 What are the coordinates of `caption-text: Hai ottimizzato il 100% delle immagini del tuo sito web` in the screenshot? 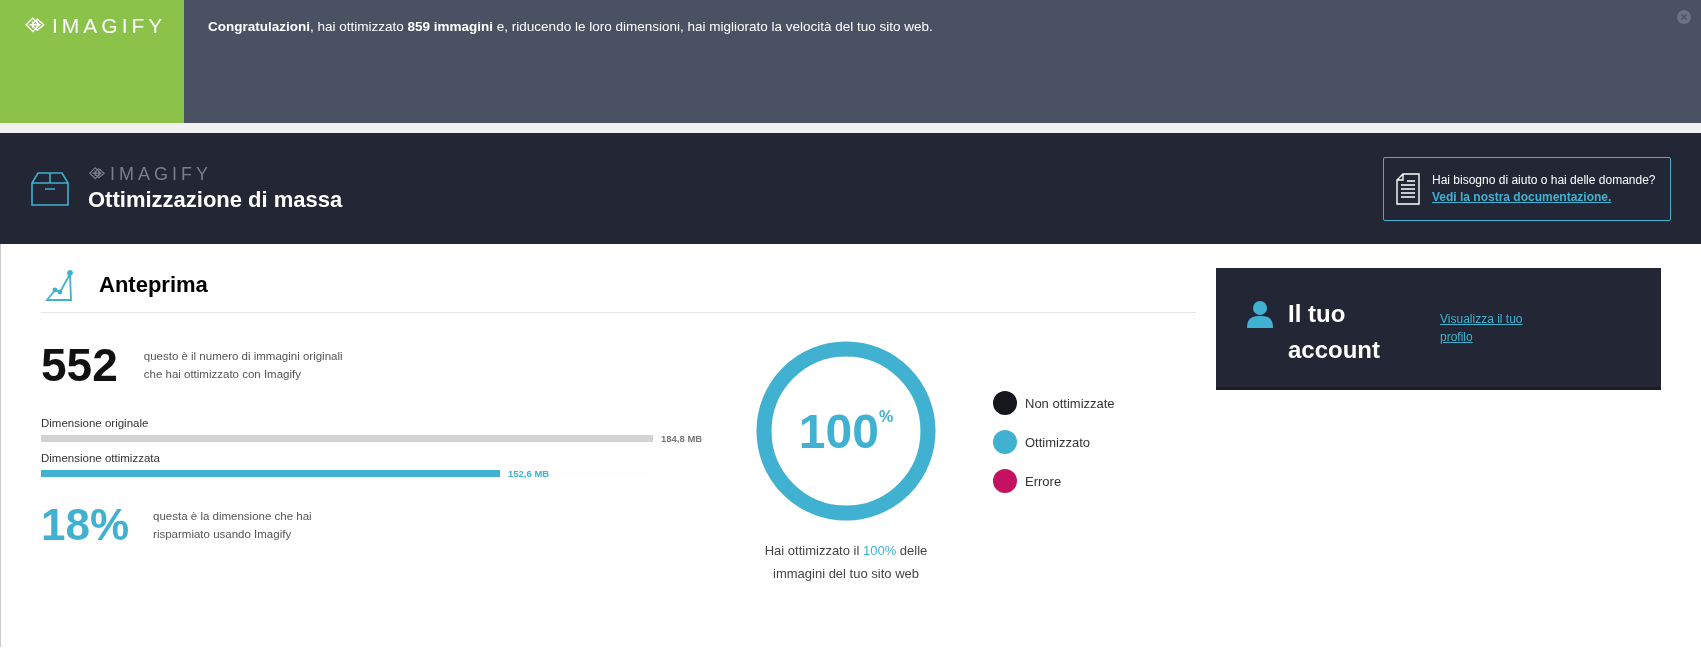 It's located at (846, 562).